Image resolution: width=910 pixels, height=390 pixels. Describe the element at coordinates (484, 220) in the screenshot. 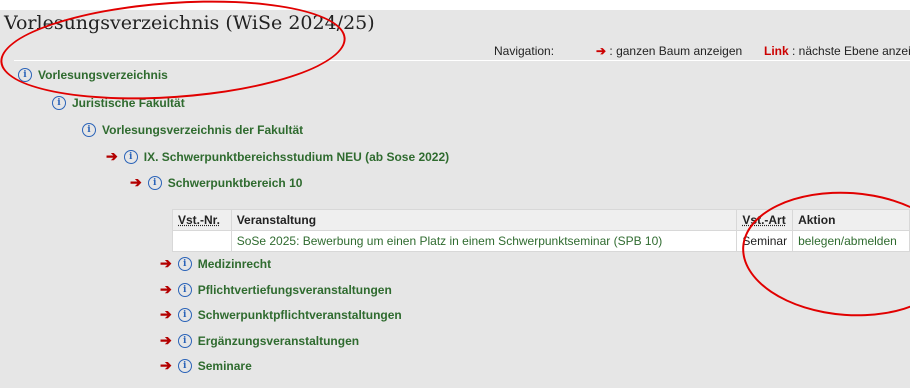

I see `column-header-title: Veranstaltung` at that location.